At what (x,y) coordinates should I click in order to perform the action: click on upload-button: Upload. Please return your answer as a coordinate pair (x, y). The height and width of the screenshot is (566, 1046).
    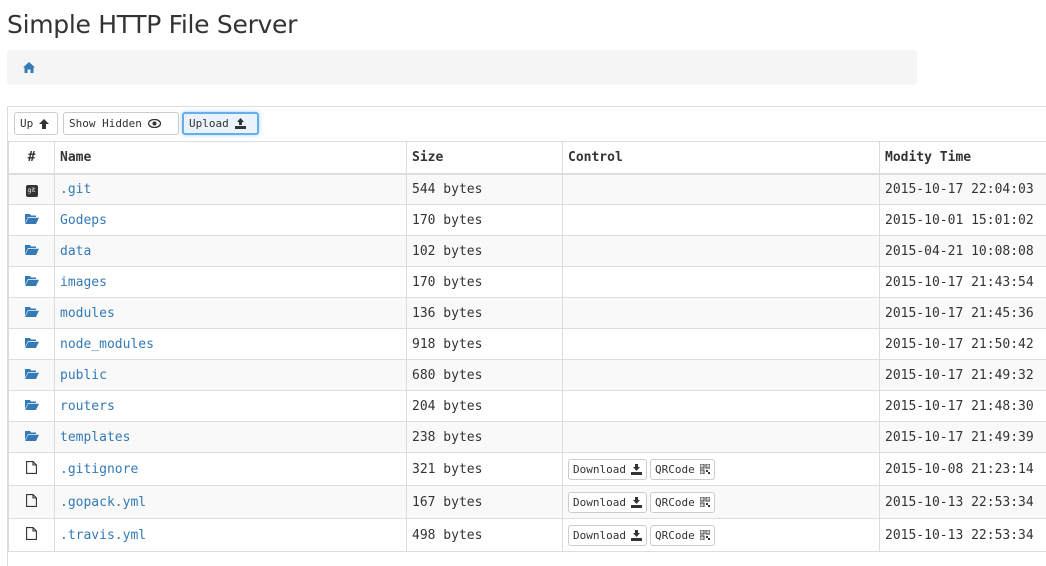
    Looking at the image, I should click on (220, 123).